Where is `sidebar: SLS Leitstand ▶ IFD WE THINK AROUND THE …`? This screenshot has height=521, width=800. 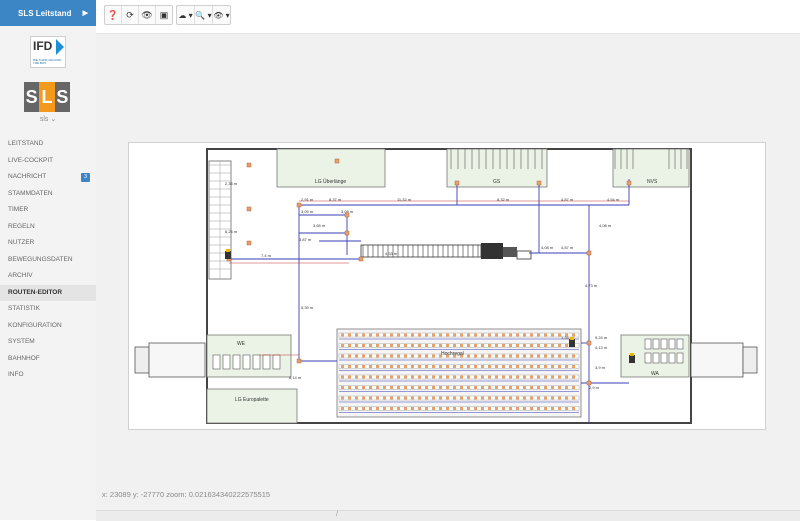 sidebar: SLS Leitstand ▶ IFD WE THINK AROUND THE … is located at coordinates (48, 260).